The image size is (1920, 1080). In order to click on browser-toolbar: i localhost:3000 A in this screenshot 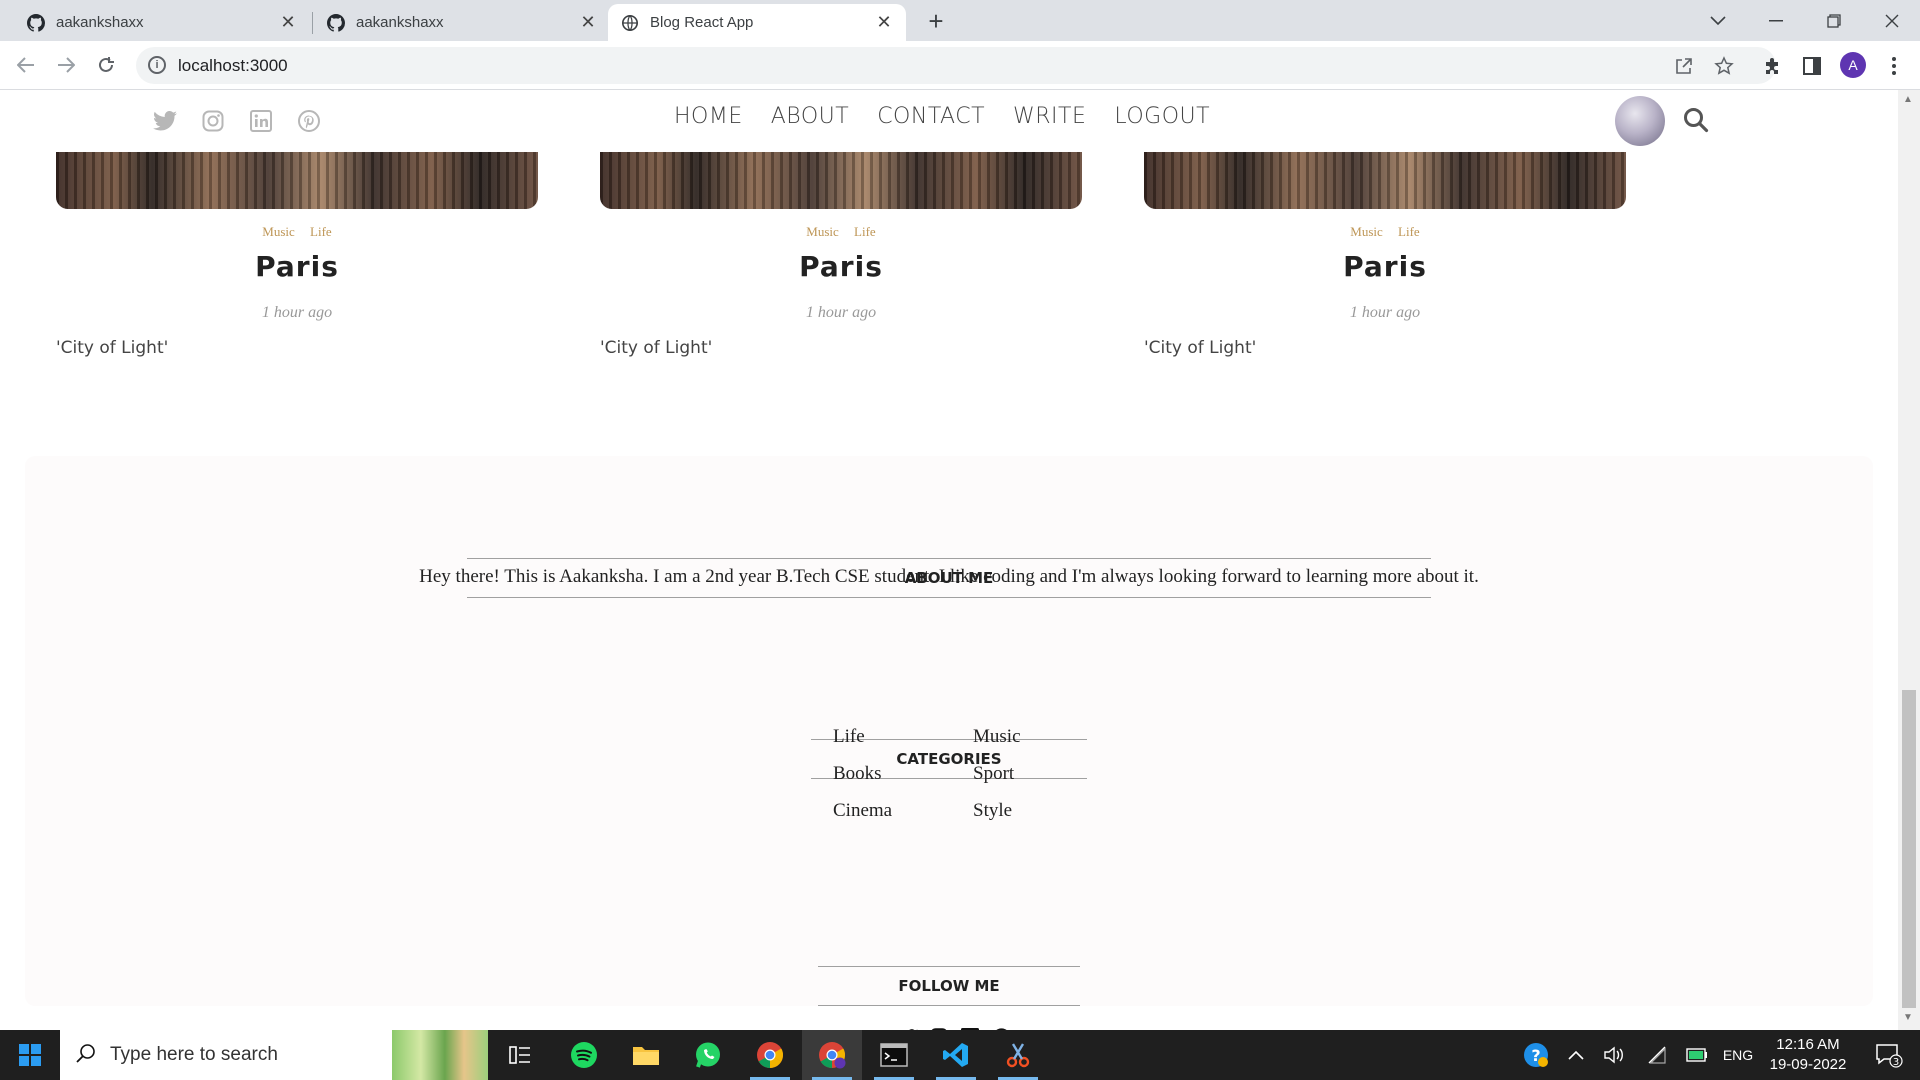, I will do `click(960, 65)`.